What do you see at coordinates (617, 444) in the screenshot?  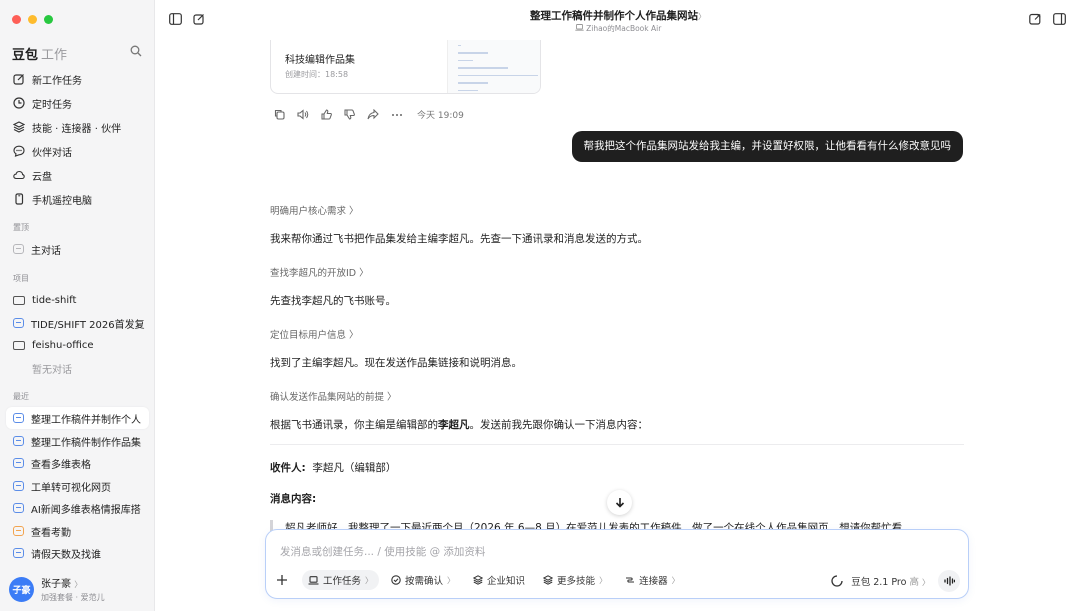 I see `divider` at bounding box center [617, 444].